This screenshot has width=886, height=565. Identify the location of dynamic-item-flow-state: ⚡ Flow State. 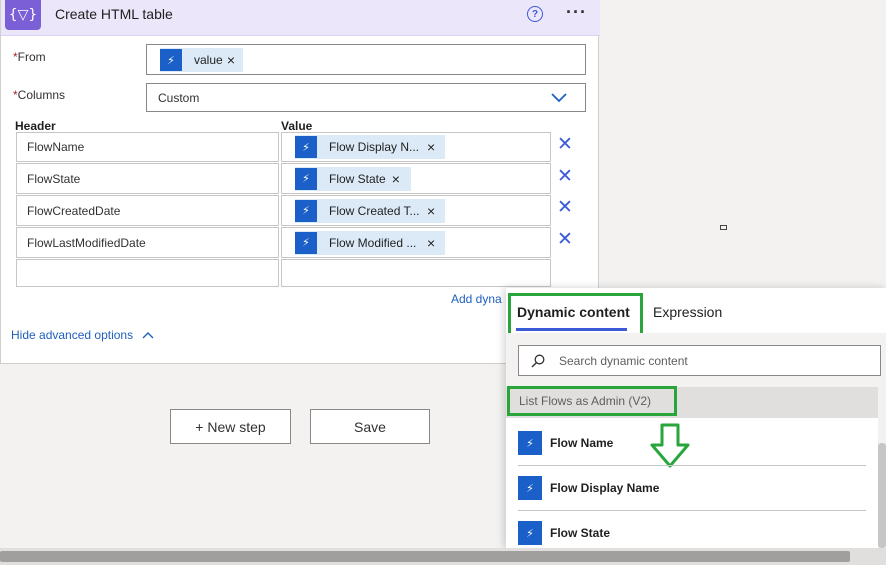
(564, 533).